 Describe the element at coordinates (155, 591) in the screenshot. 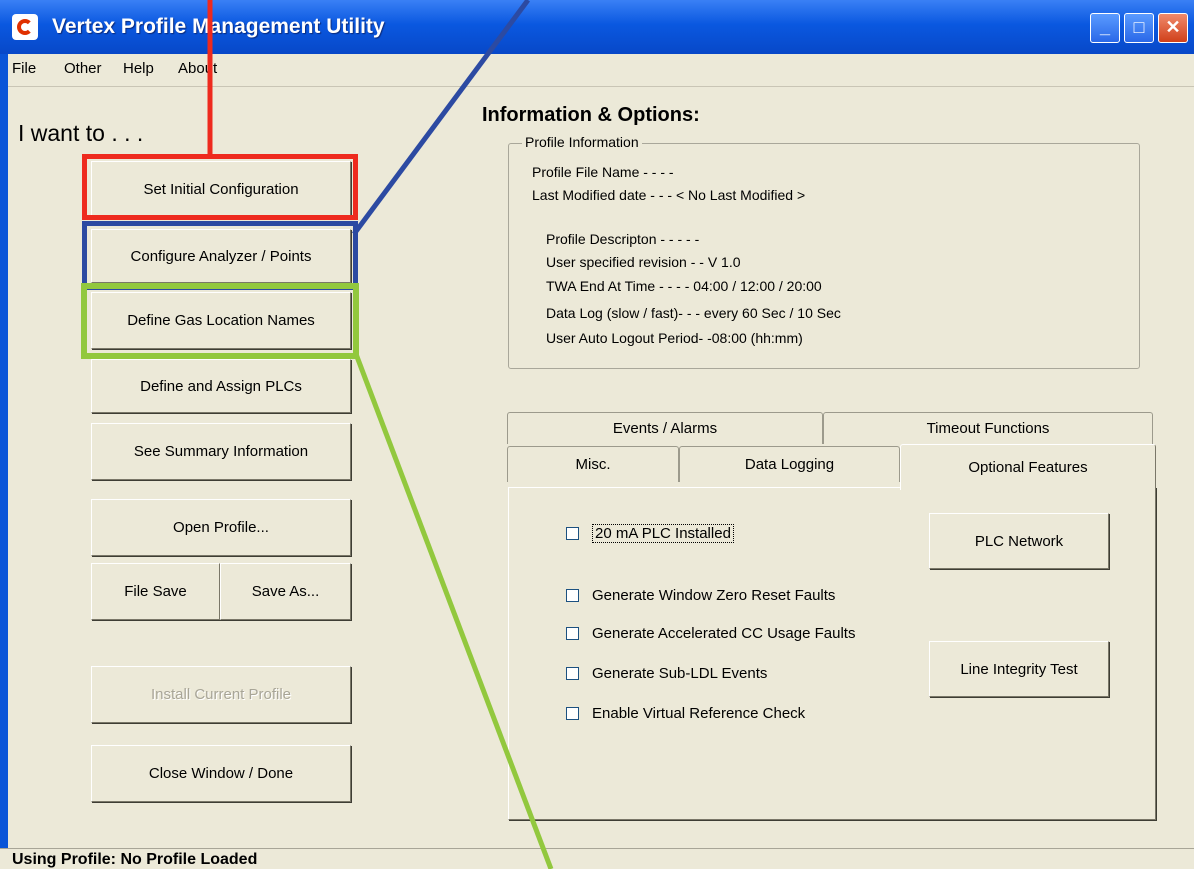

I see `file-save-button: File Save` at that location.